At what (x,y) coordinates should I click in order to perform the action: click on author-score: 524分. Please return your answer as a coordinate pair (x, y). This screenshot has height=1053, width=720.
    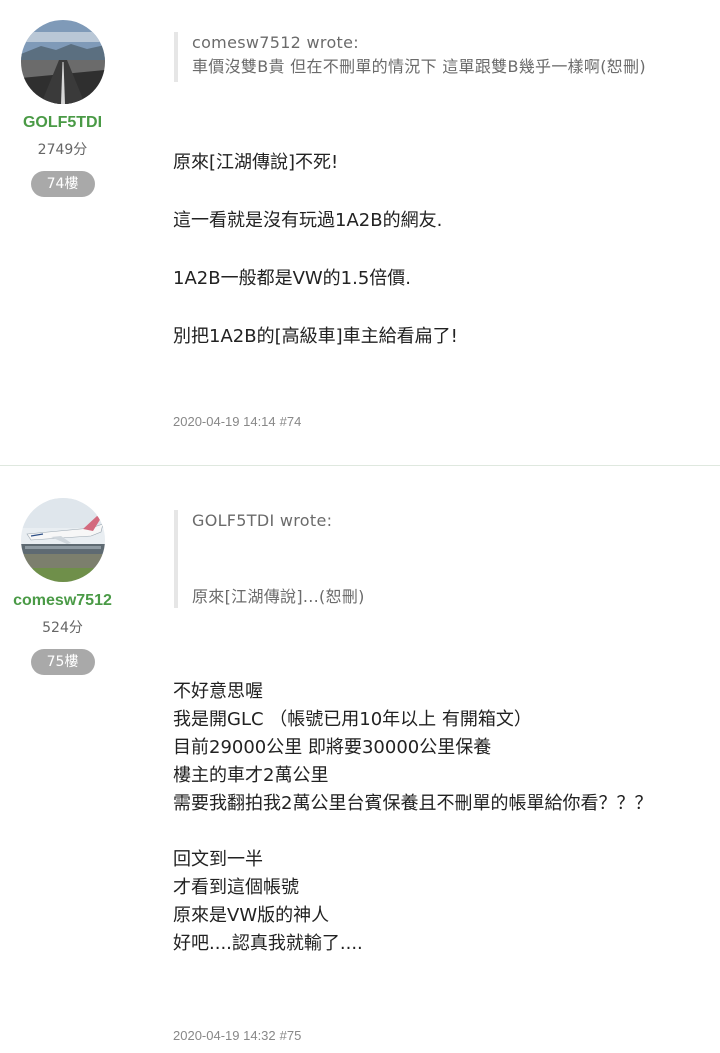
    Looking at the image, I should click on (62, 628).